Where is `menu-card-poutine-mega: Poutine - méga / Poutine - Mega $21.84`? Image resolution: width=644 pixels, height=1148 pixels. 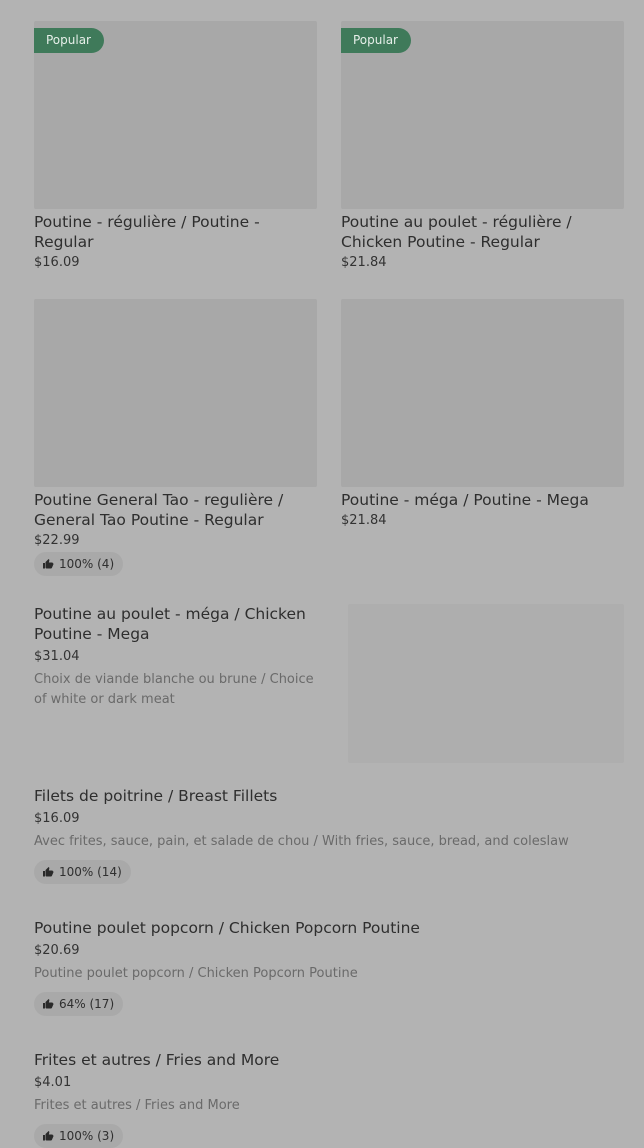
menu-card-poutine-mega: Poutine - méga / Poutine - Mega $21.84 is located at coordinates (482, 413).